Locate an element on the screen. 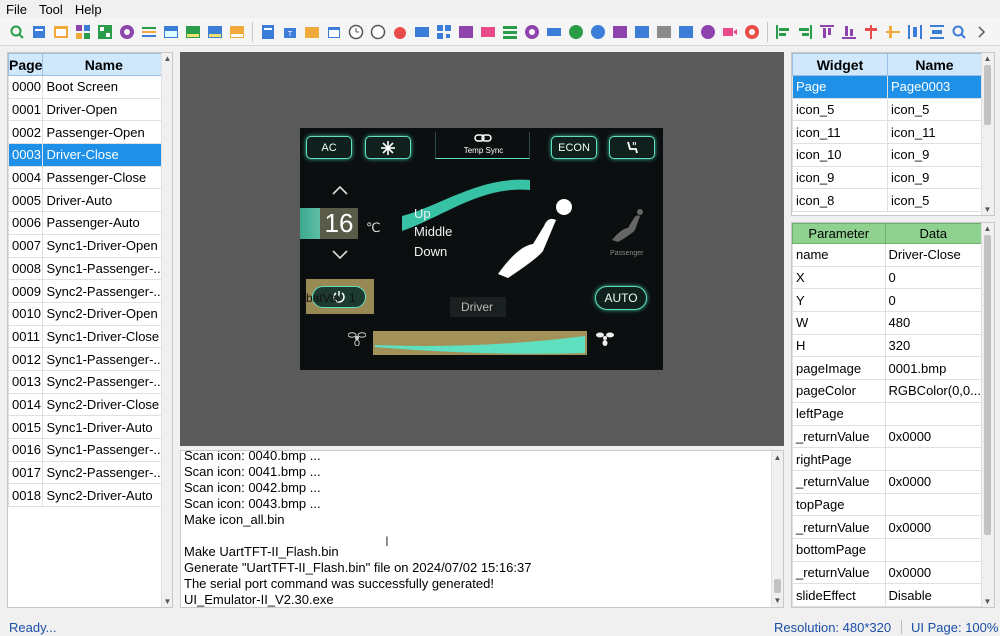 This screenshot has height=636, width=1000. page-row: 0007 Sync1-Driver-Open is located at coordinates (87, 245).